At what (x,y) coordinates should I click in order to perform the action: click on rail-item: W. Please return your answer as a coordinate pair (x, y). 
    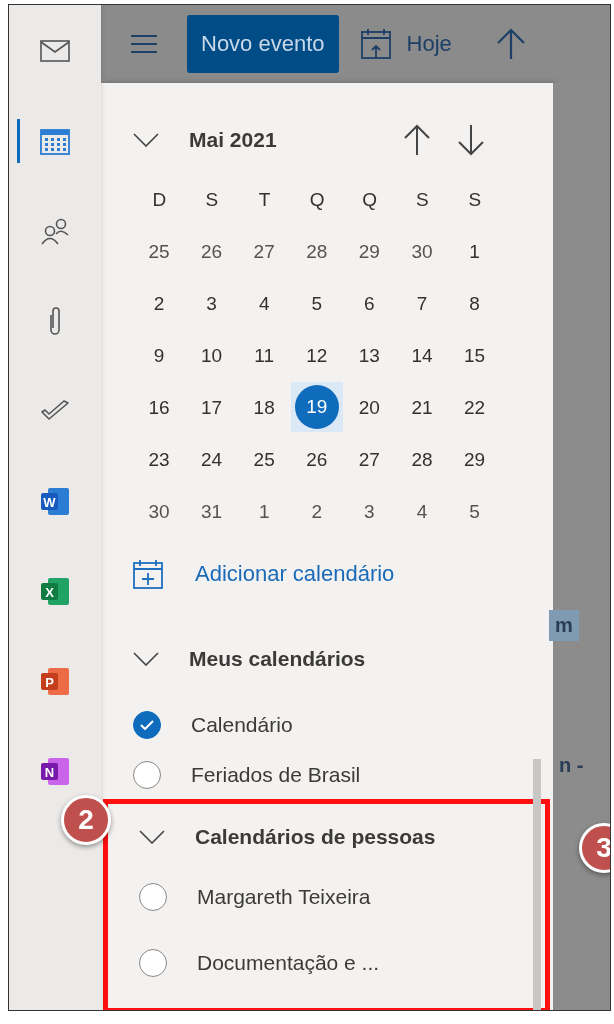
    Looking at the image, I should click on (55, 501).